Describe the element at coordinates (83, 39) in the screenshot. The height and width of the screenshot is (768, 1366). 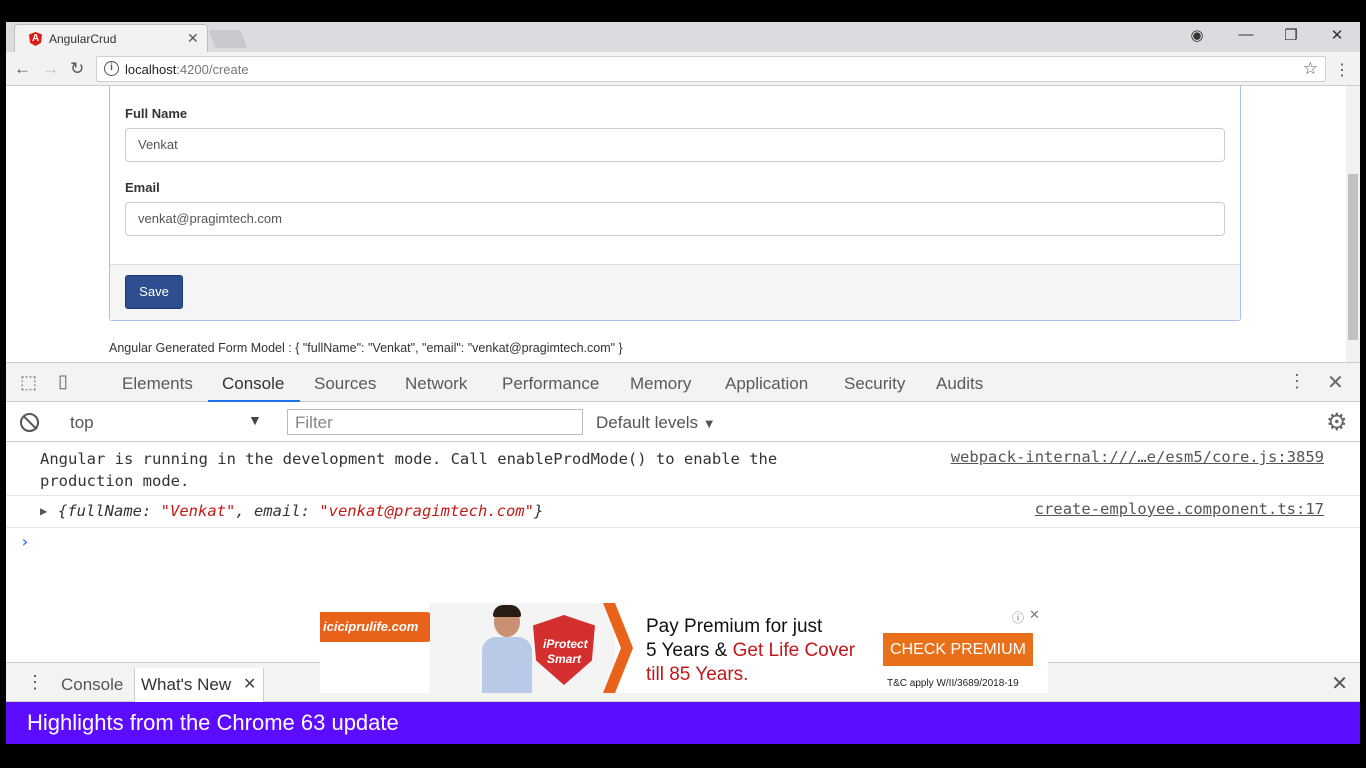
I see `tab-title: AngularCrud` at that location.